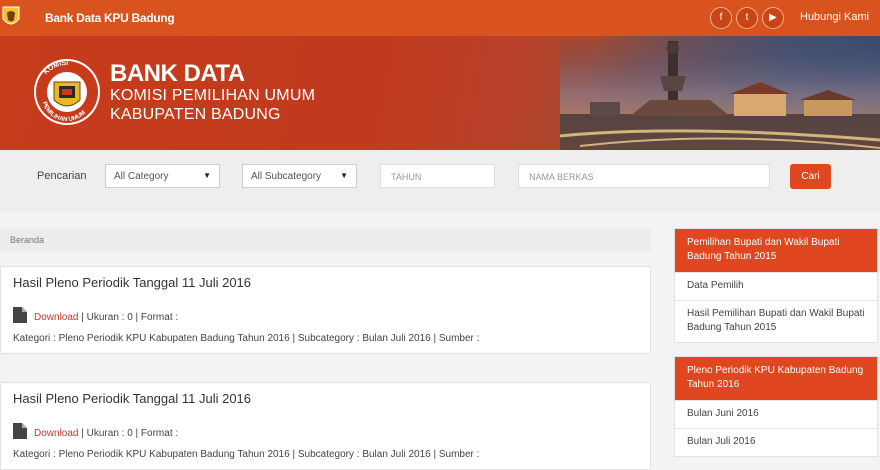 The height and width of the screenshot is (470, 880). Describe the element at coordinates (834, 17) in the screenshot. I see `contact-link: Hubungi Kami` at that location.